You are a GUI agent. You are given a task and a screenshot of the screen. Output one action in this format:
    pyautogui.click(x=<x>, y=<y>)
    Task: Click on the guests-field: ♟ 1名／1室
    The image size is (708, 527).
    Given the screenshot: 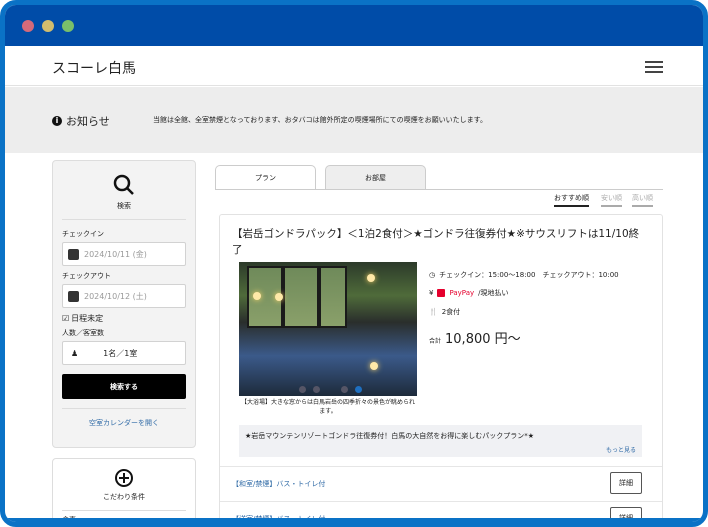 What is the action you would take?
    pyautogui.click(x=124, y=353)
    